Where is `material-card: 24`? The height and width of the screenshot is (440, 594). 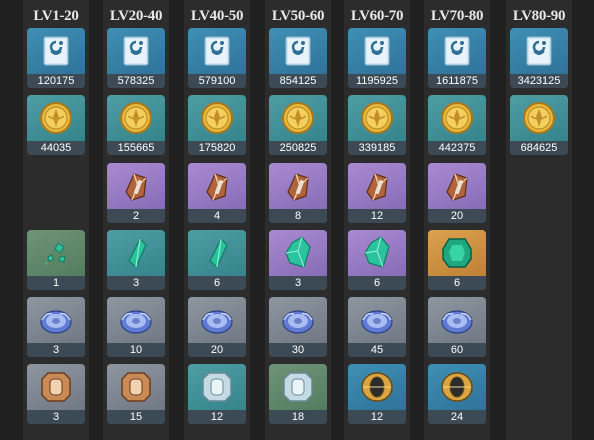 material-card: 24 is located at coordinates (457, 394).